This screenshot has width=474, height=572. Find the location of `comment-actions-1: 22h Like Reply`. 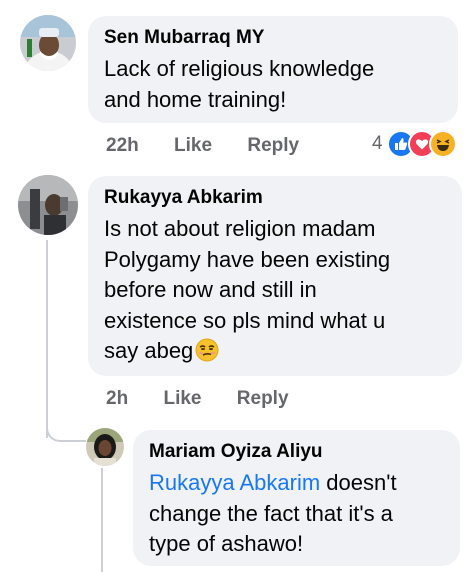

comment-actions-1: 22h Like Reply is located at coordinates (202, 146).